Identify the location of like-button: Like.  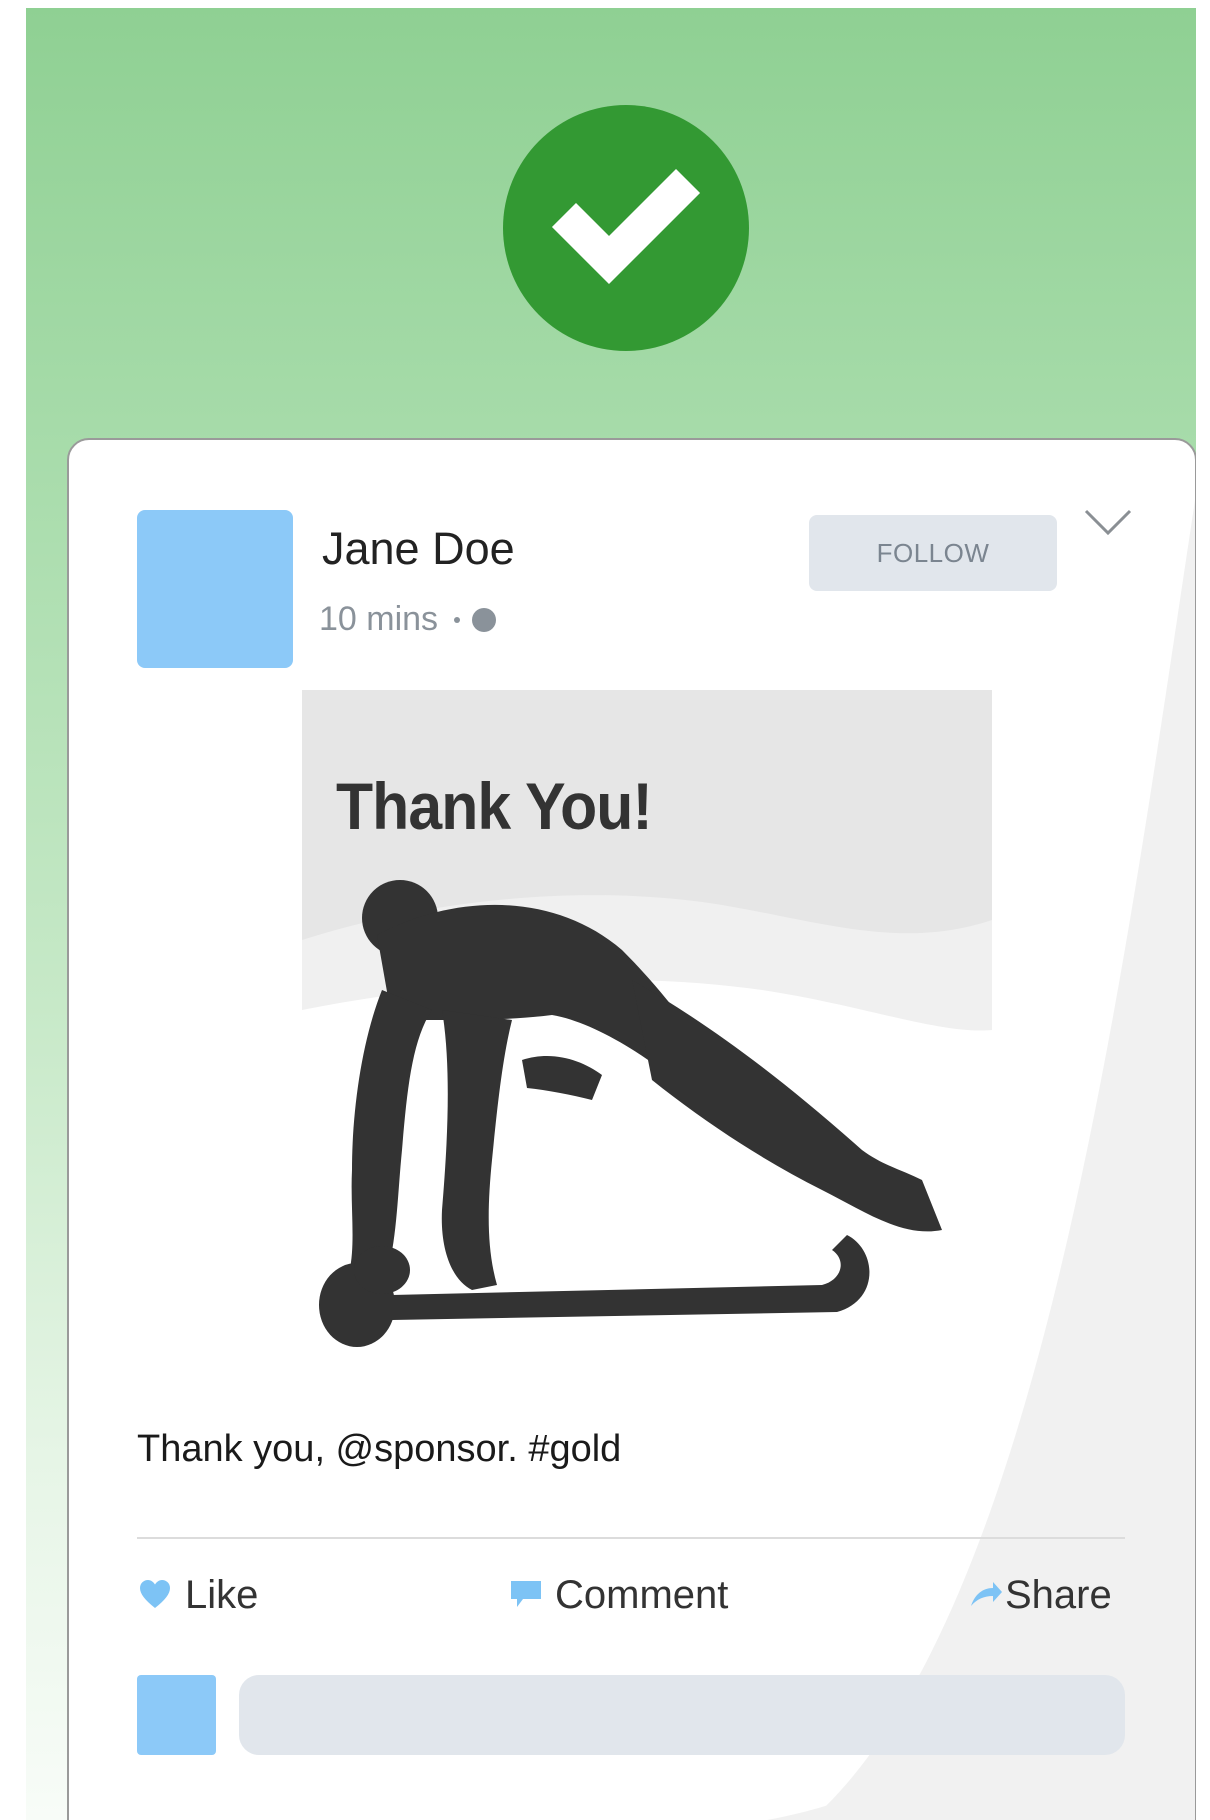
(198, 1595).